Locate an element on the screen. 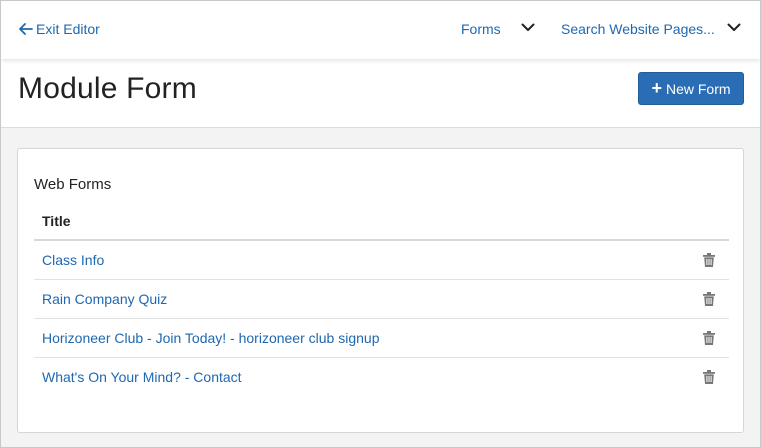 This screenshot has width=761, height=448. new-form-button: + New Form is located at coordinates (691, 88).